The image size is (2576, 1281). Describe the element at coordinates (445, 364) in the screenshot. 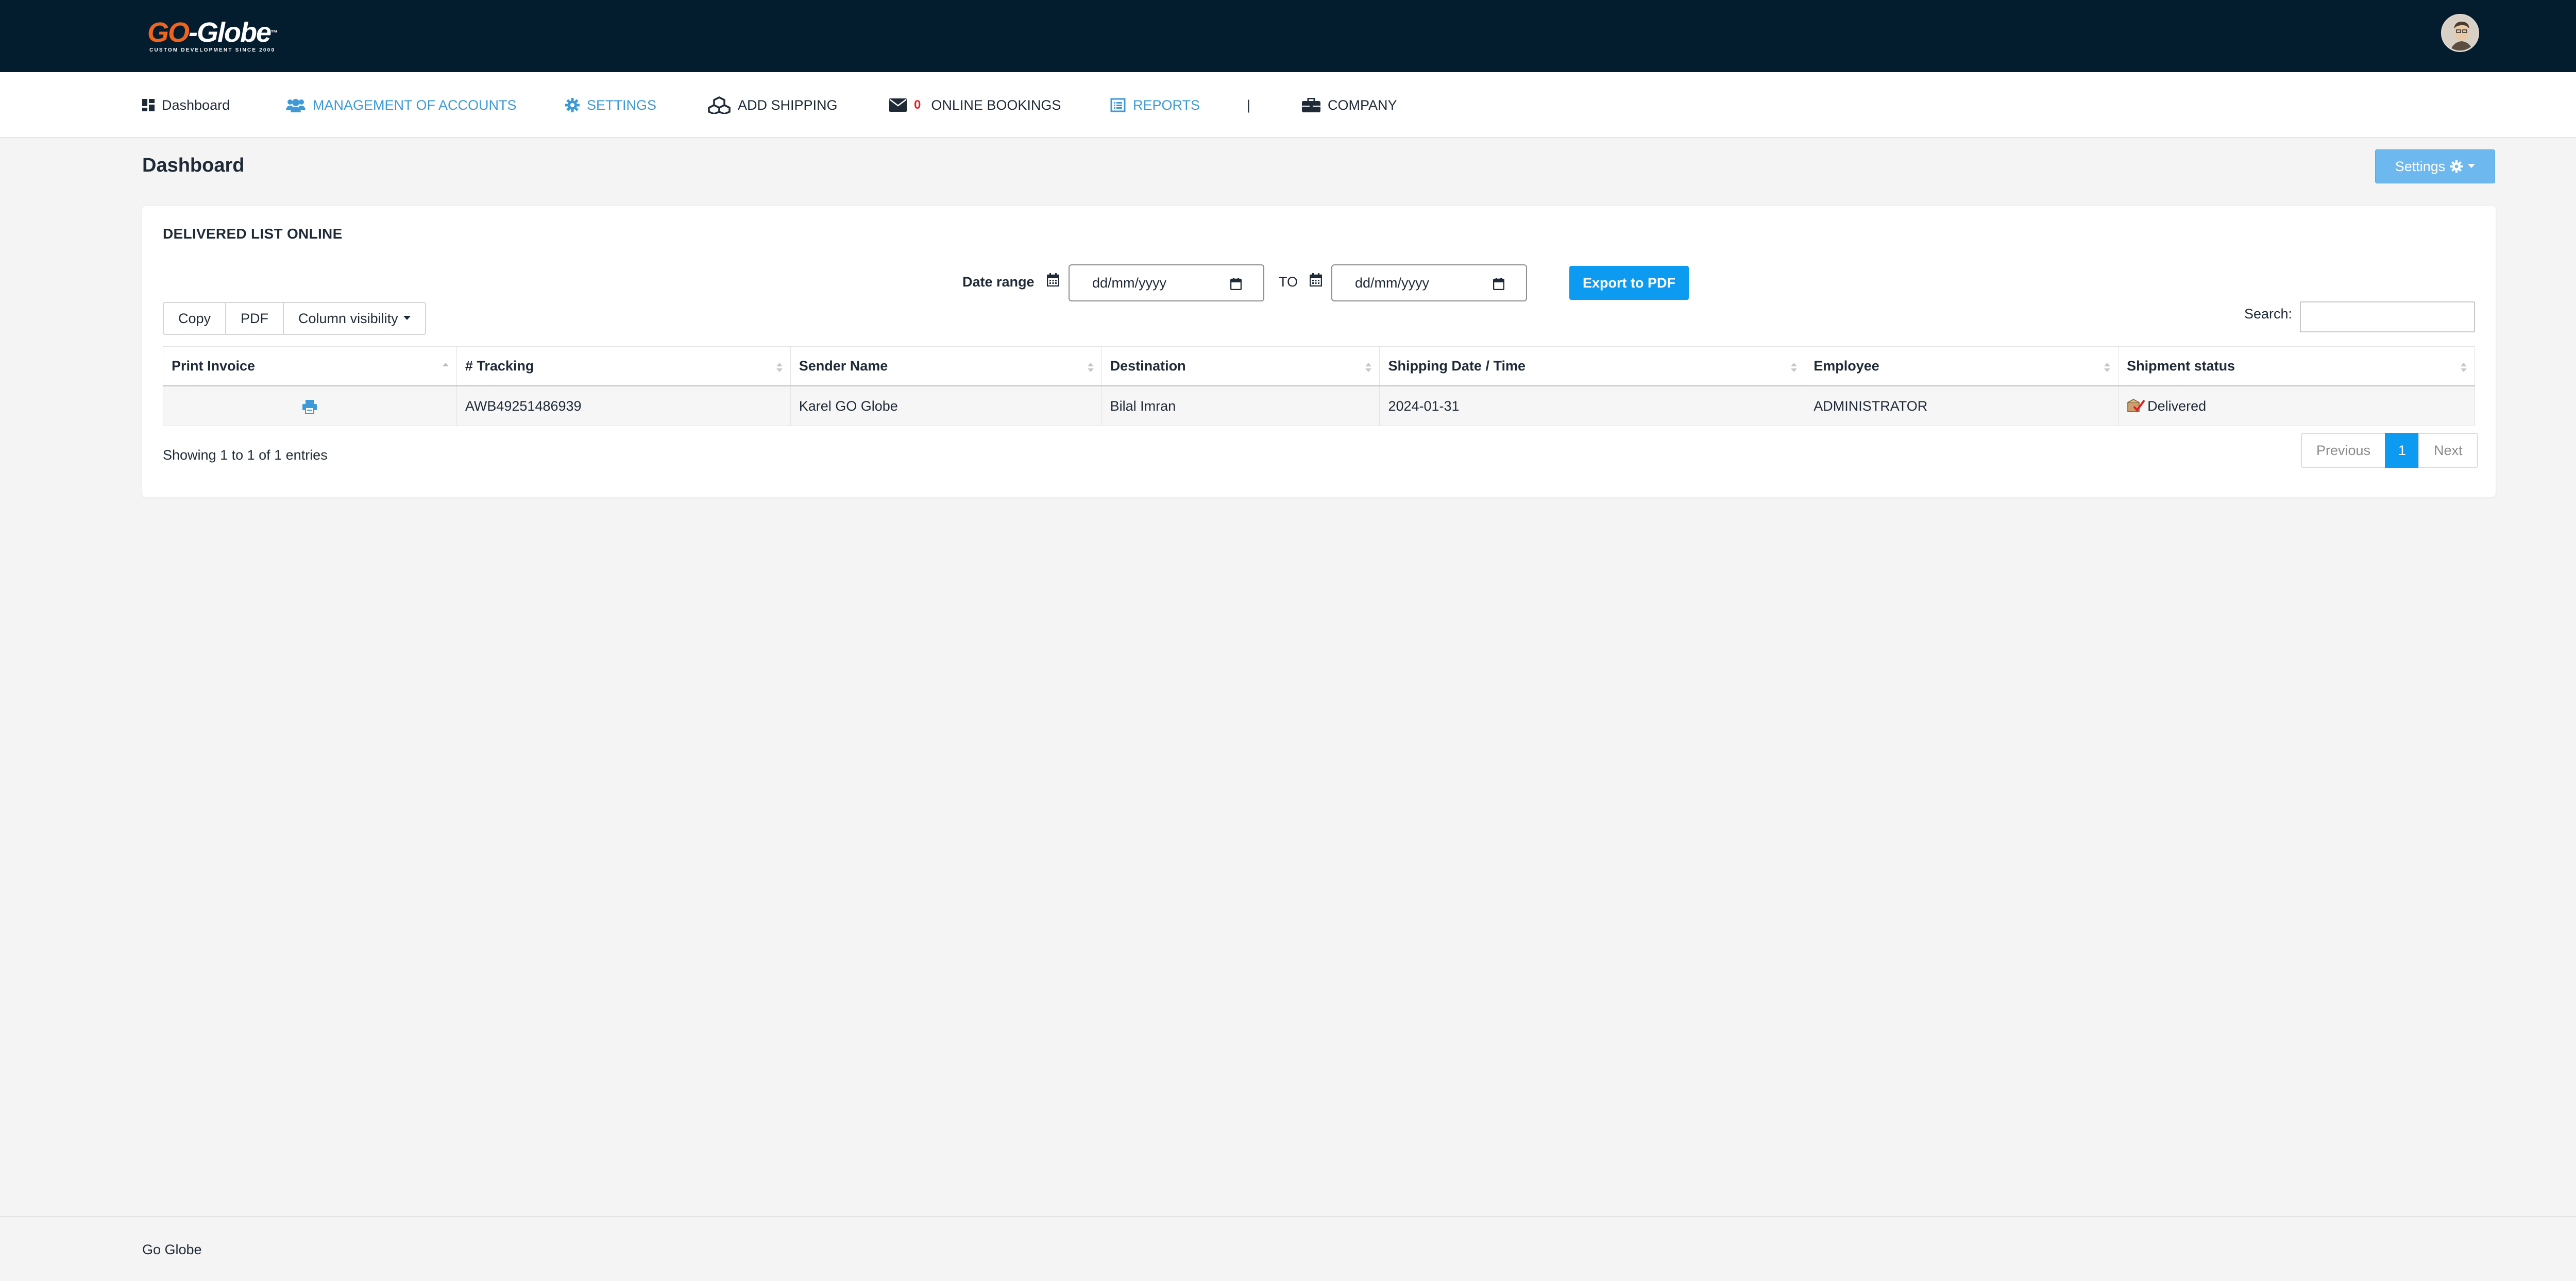

I see `sort-asc-icon` at that location.